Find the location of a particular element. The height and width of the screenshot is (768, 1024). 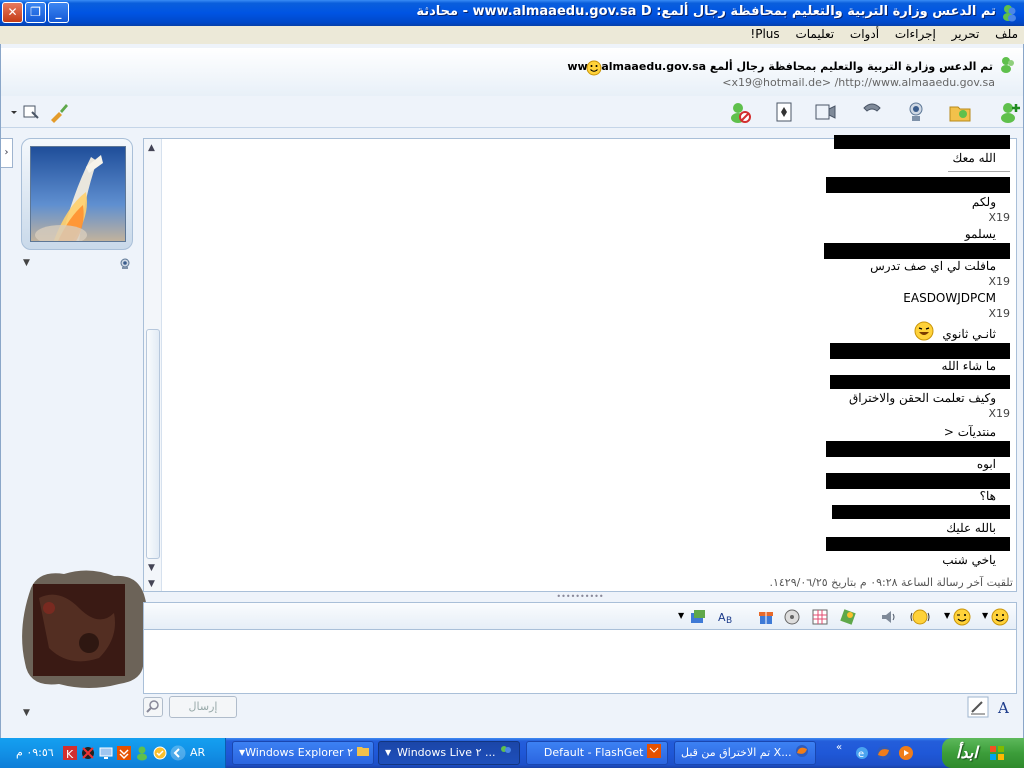

translate-dropdown-icon: ▼ is located at coordinates (681, 615).